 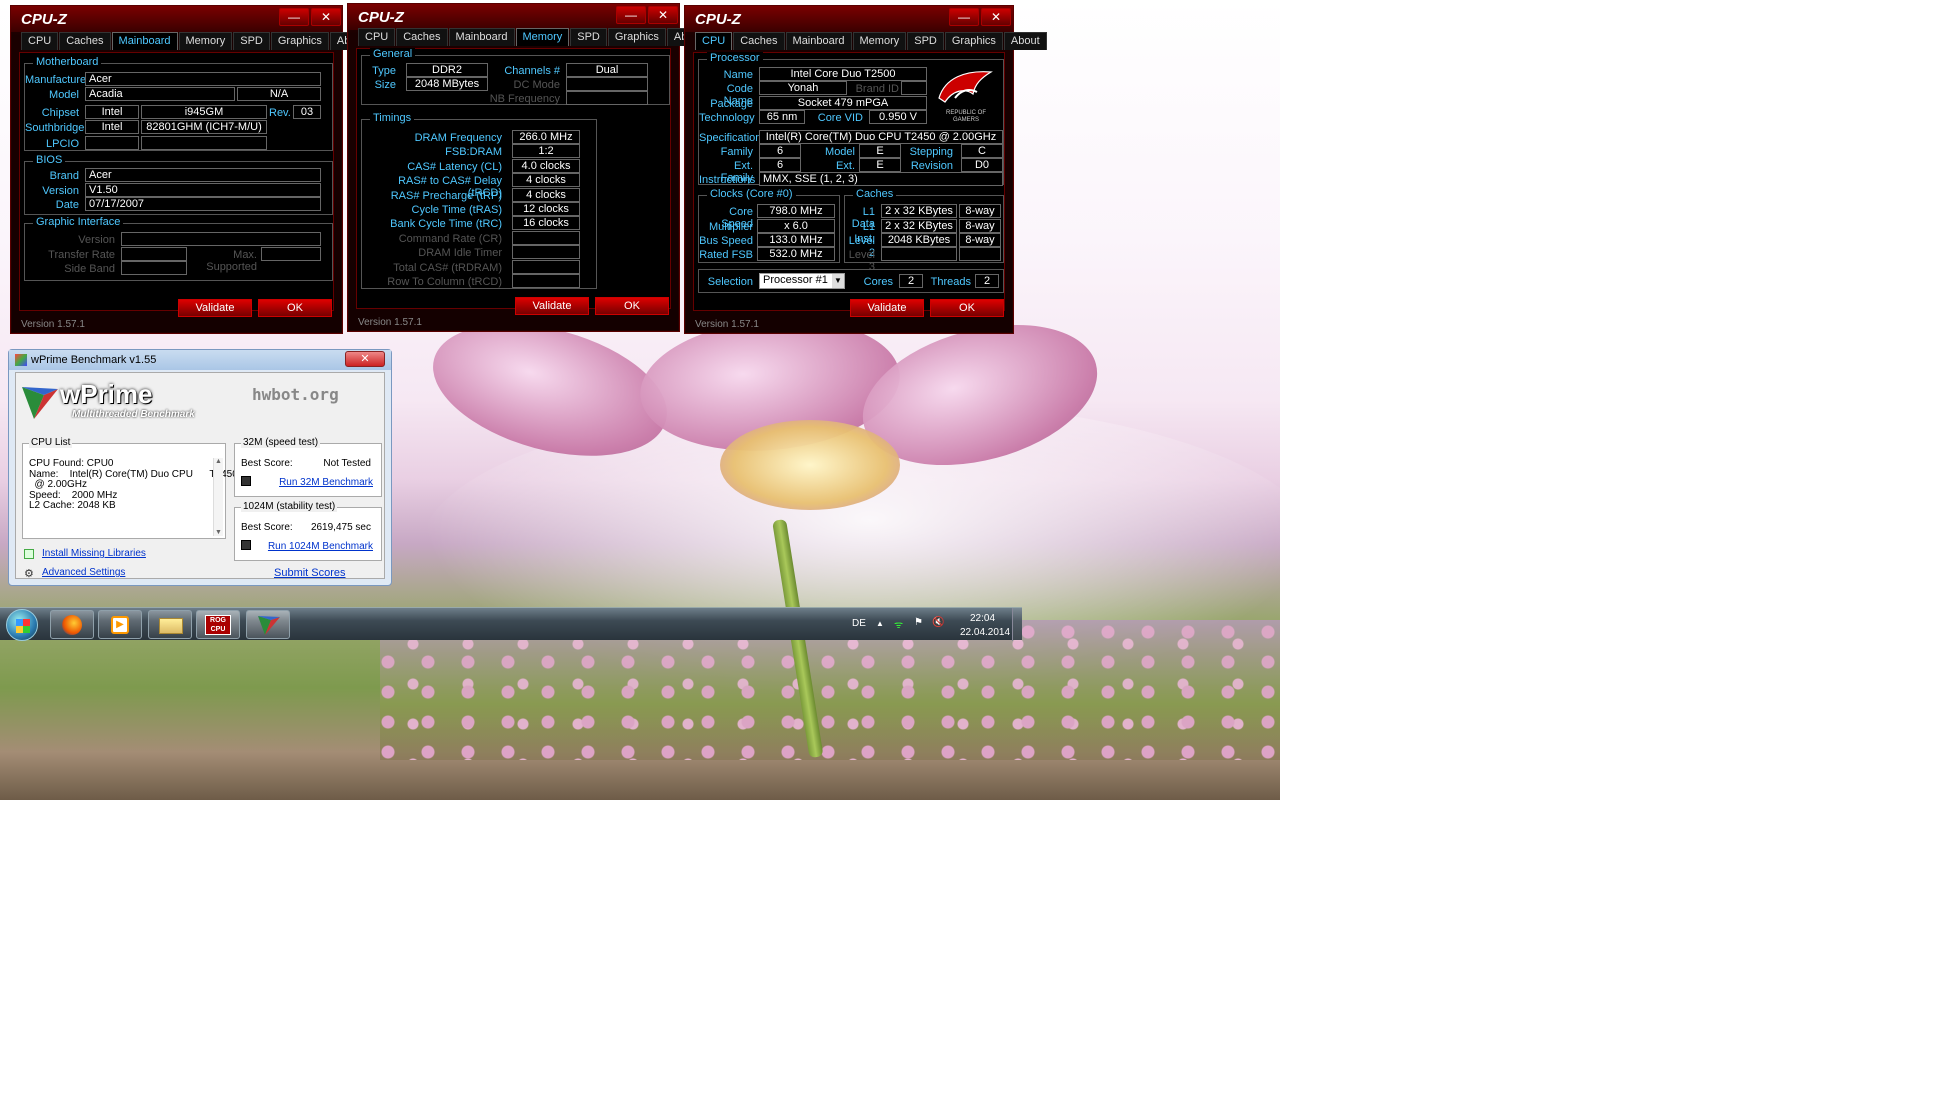 What do you see at coordinates (310, 573) in the screenshot?
I see `submit-scores-link: Submit Scores` at bounding box center [310, 573].